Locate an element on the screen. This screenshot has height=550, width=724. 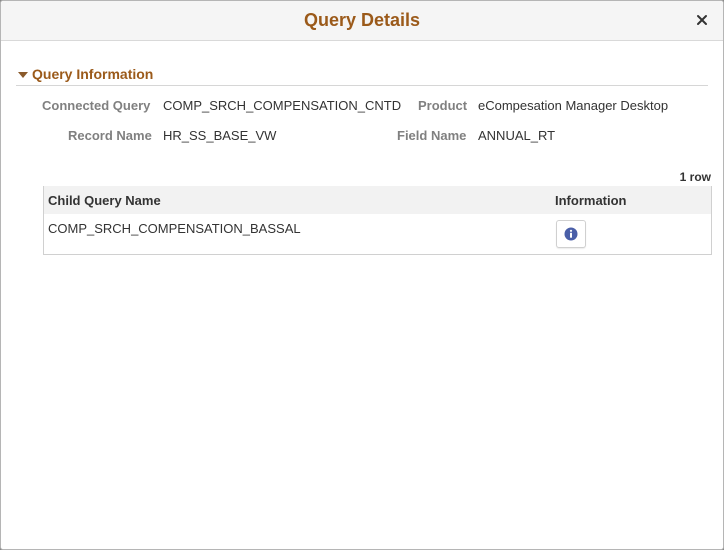
dialog-title: Query Details is located at coordinates (362, 20).